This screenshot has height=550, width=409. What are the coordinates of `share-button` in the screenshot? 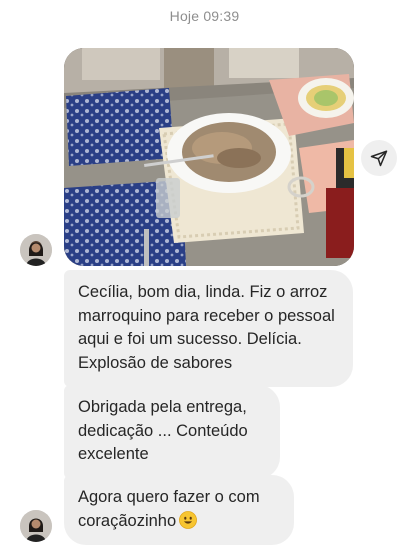 It's located at (379, 158).